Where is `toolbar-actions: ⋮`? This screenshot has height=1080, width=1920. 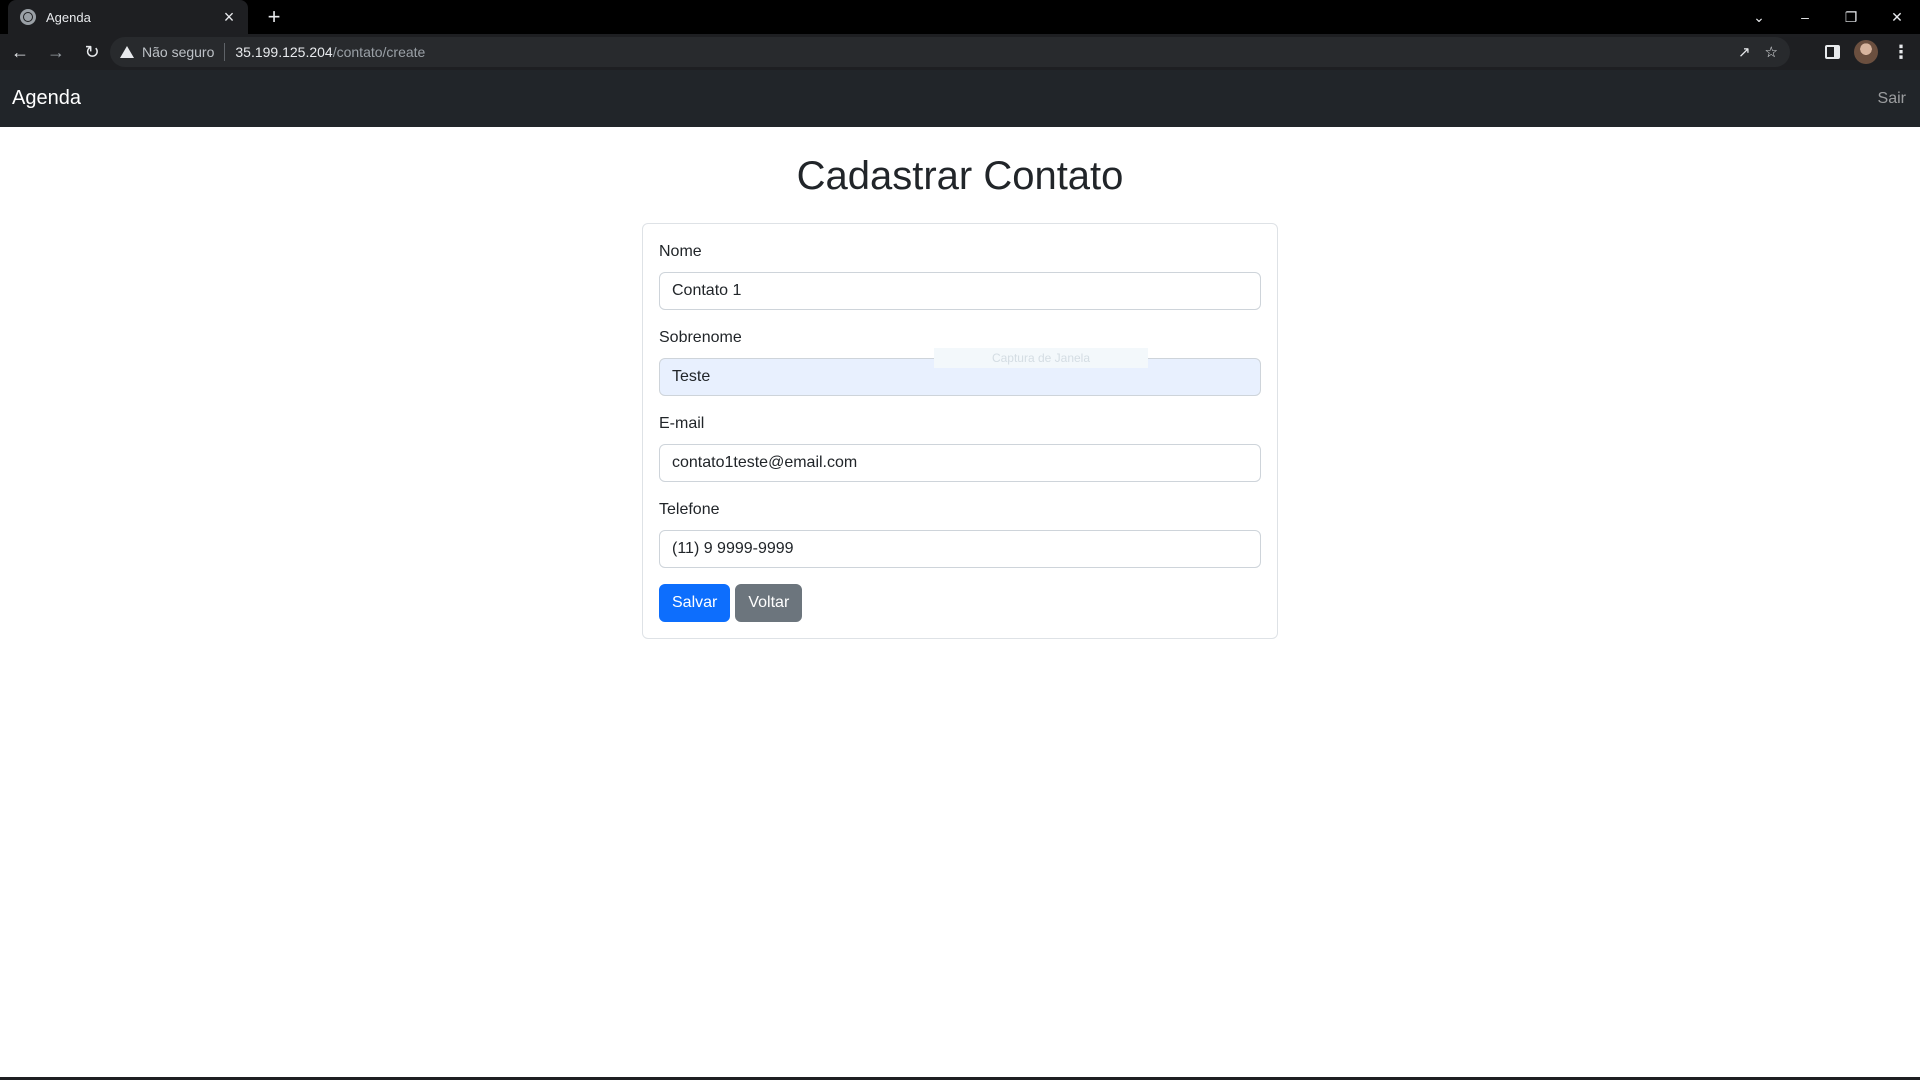 toolbar-actions: ⋮ is located at coordinates (1867, 52).